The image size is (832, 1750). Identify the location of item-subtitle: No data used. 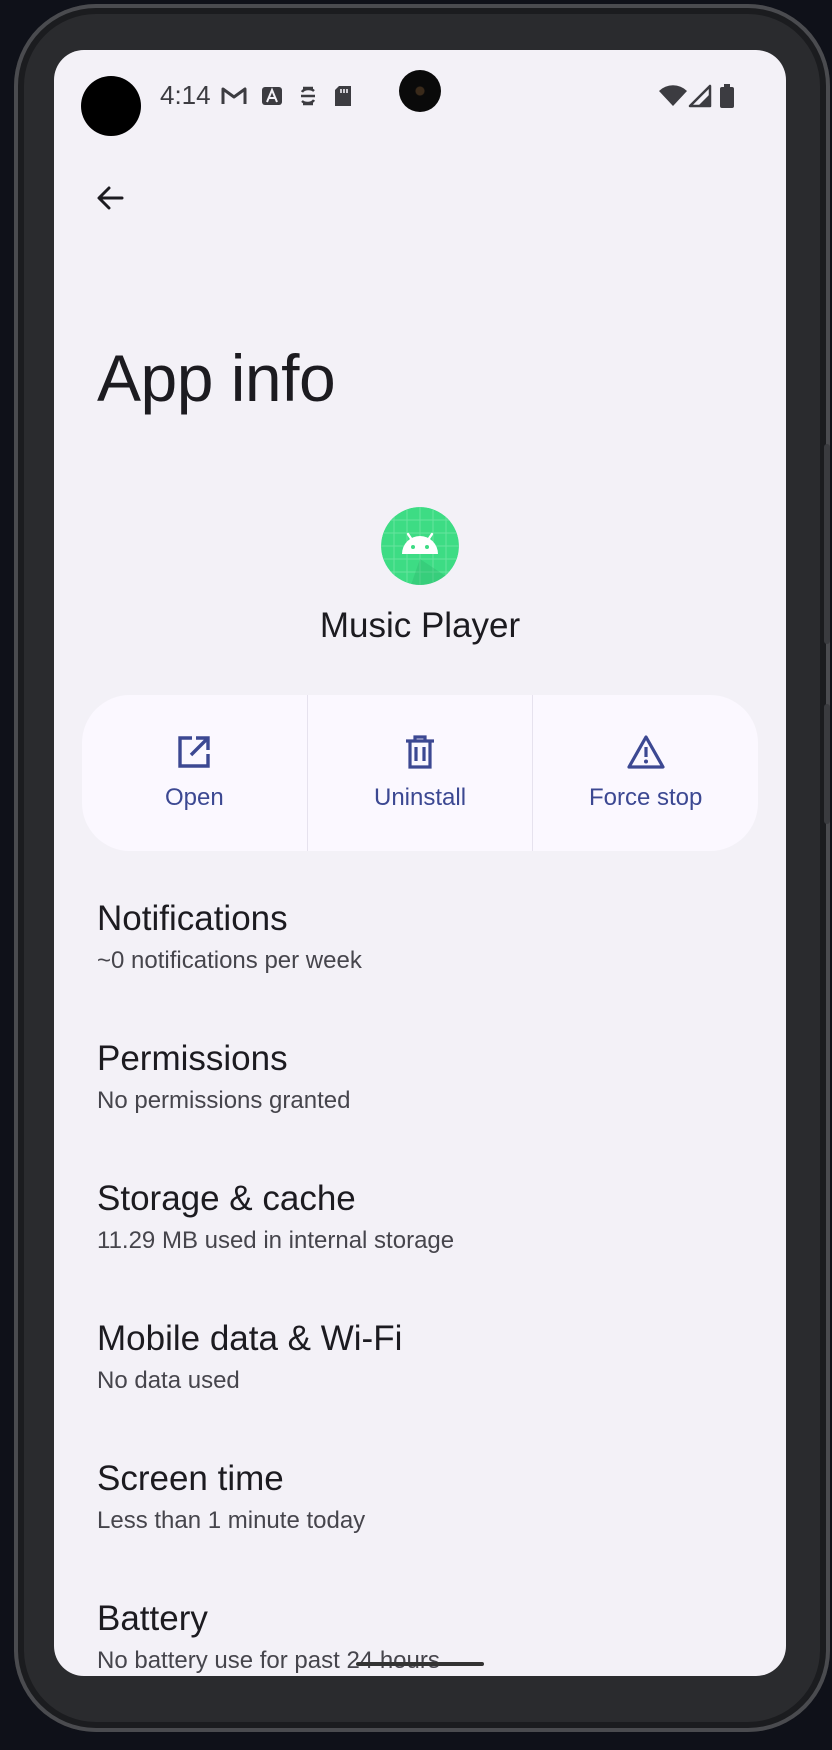
(168, 1380).